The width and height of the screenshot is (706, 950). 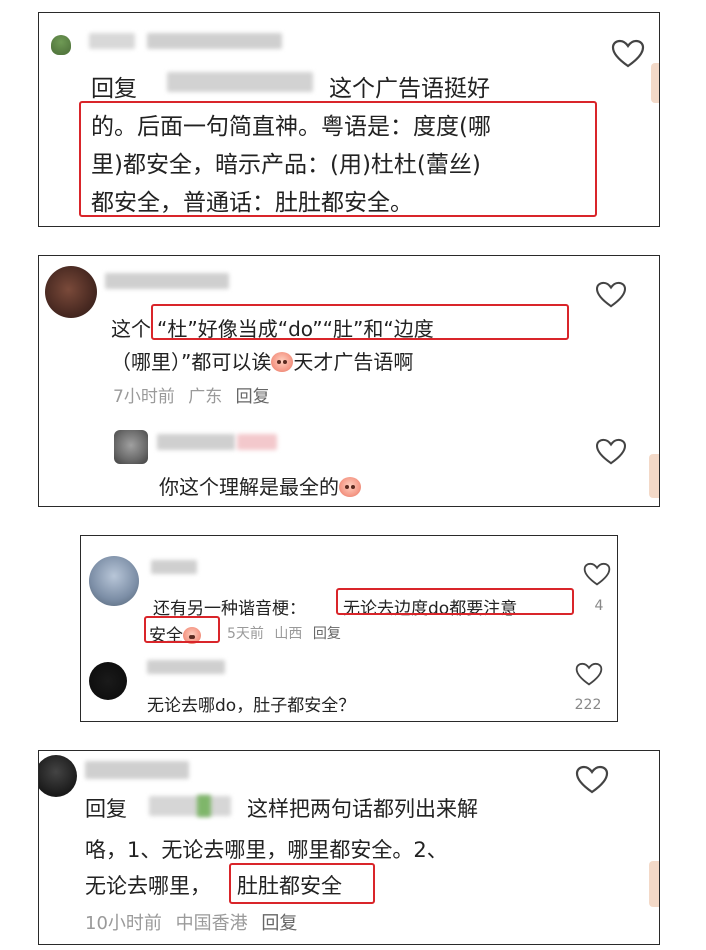 I want to click on reply-text: 你这个理解是最全的, so click(x=260, y=485).